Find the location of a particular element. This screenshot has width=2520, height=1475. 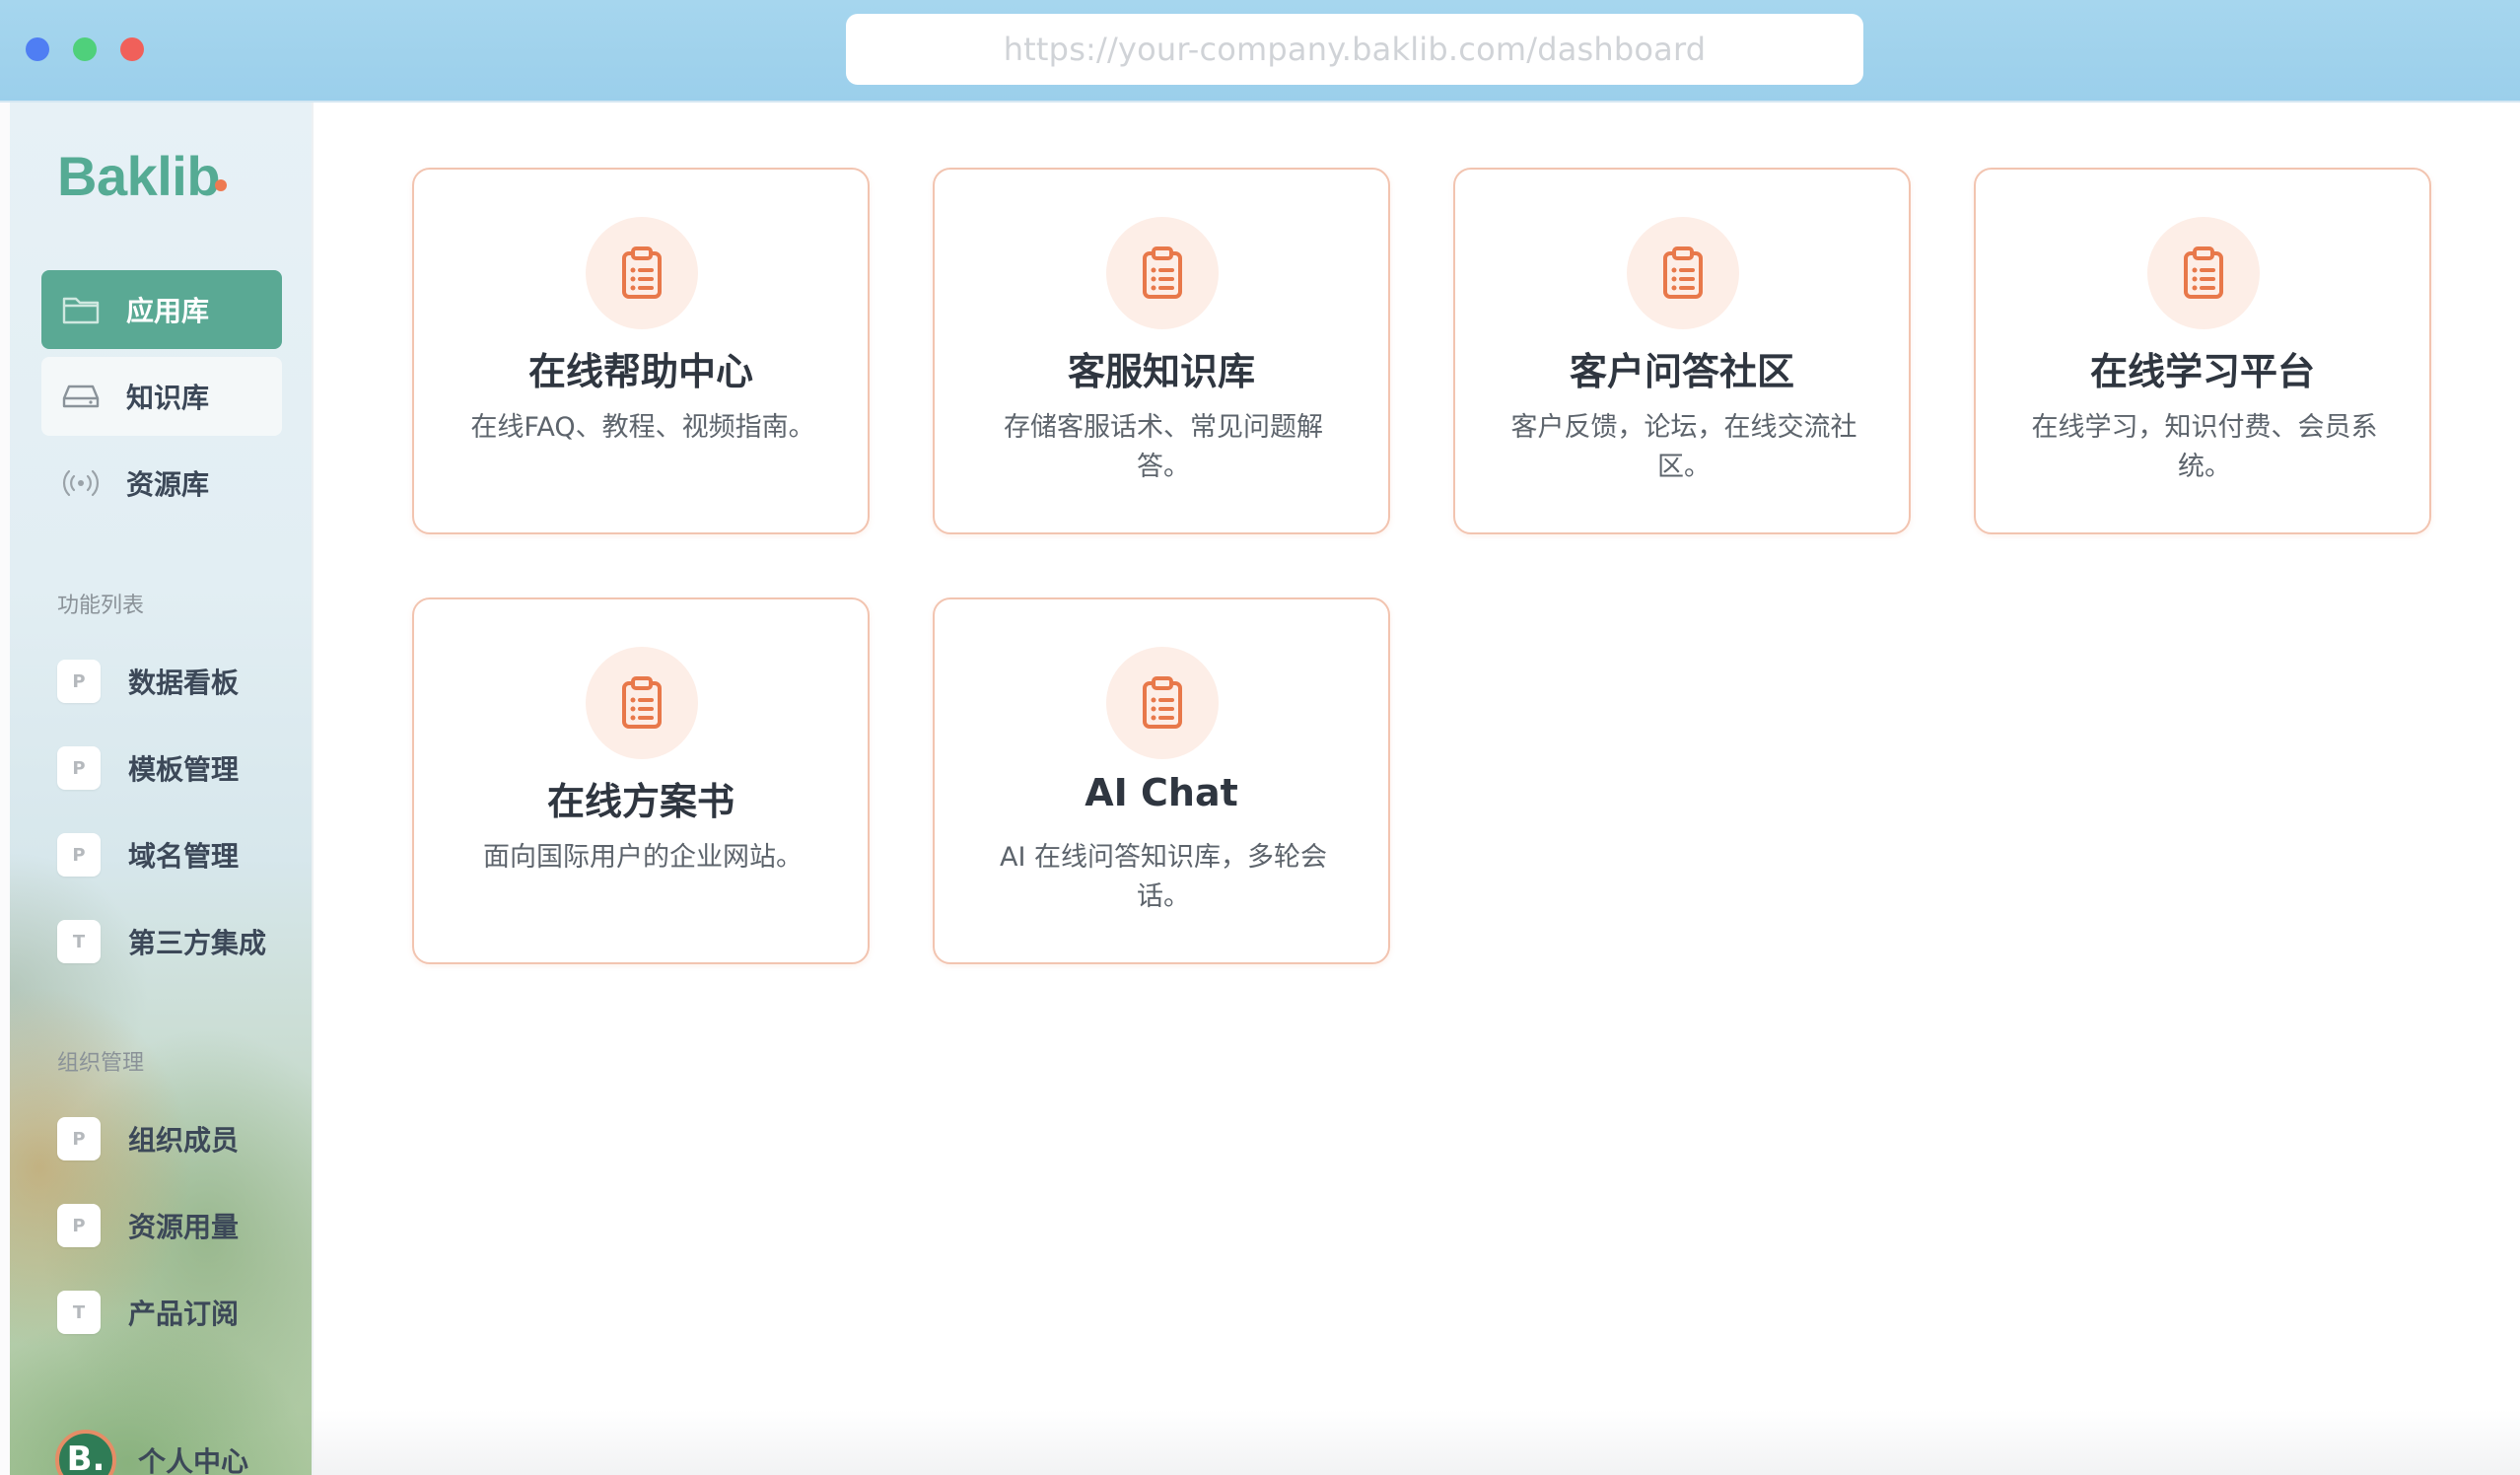

nav-item-resource-library: 资源库 is located at coordinates (161, 483).